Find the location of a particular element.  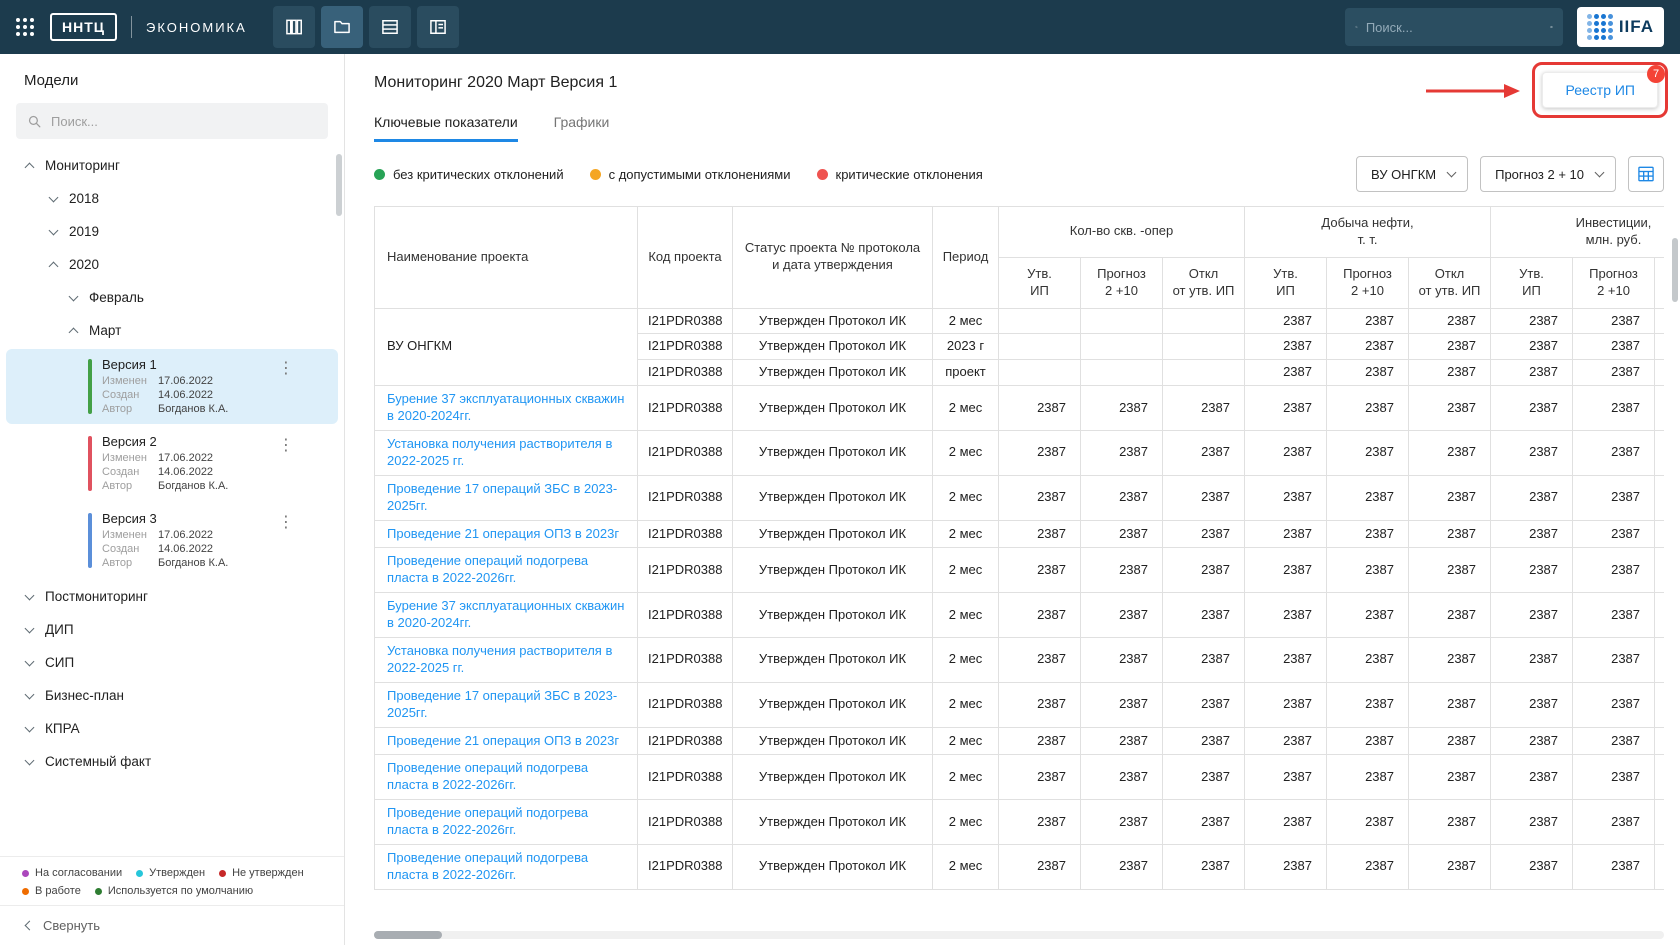

view-folder-button is located at coordinates (341, 27).